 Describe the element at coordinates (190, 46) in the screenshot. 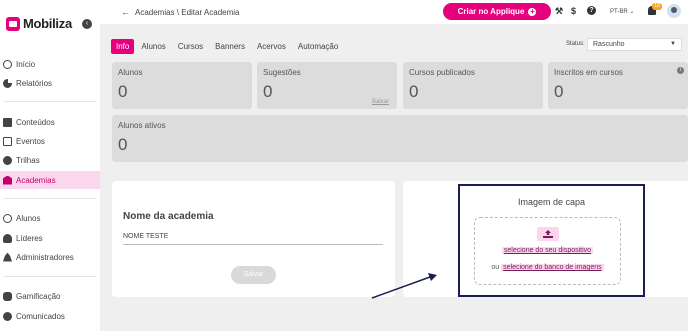

I see `tab-cursos: Cursos` at that location.